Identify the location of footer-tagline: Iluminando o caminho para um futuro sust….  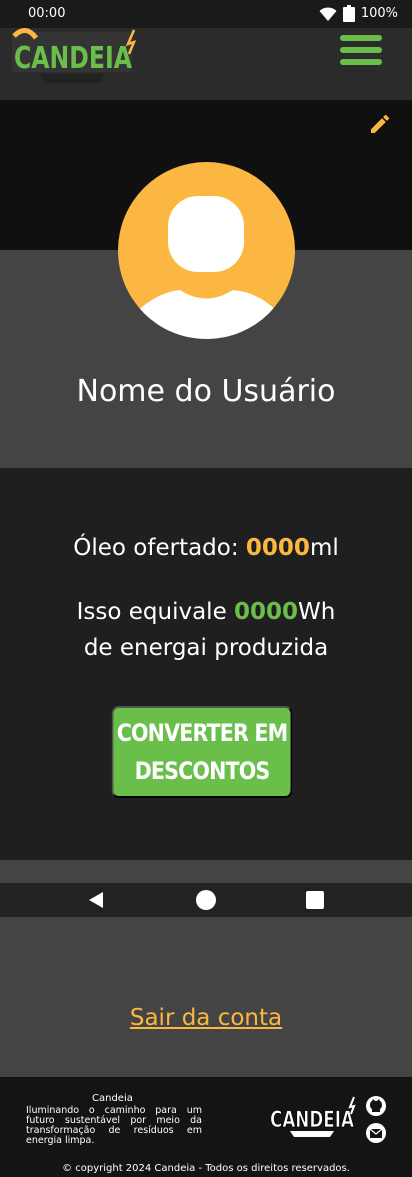
(114, 1125).